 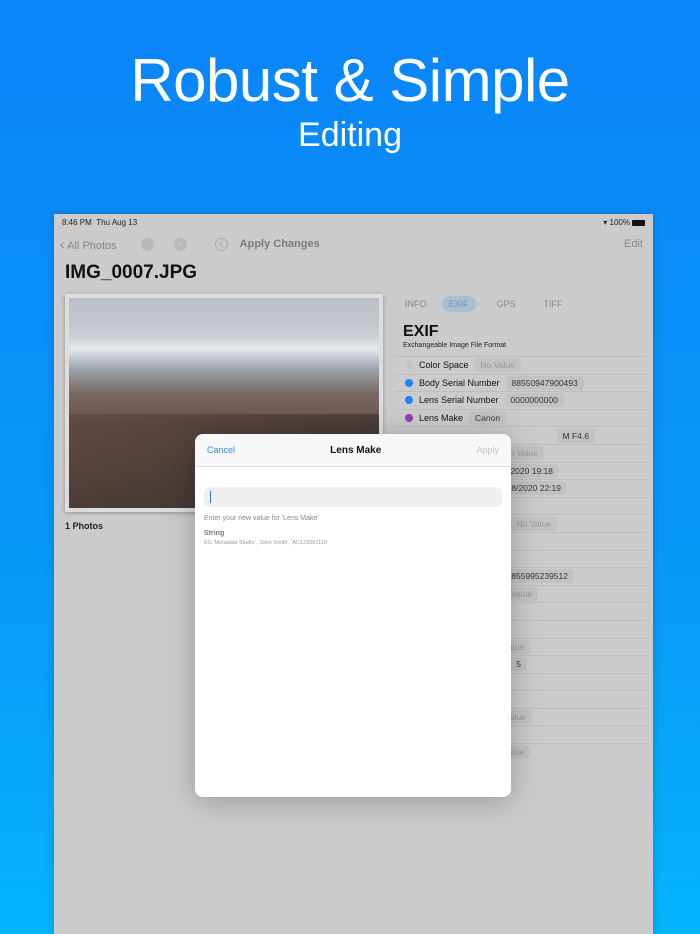 What do you see at coordinates (459, 400) in the screenshot?
I see `row-label: Lens Serial Number` at bounding box center [459, 400].